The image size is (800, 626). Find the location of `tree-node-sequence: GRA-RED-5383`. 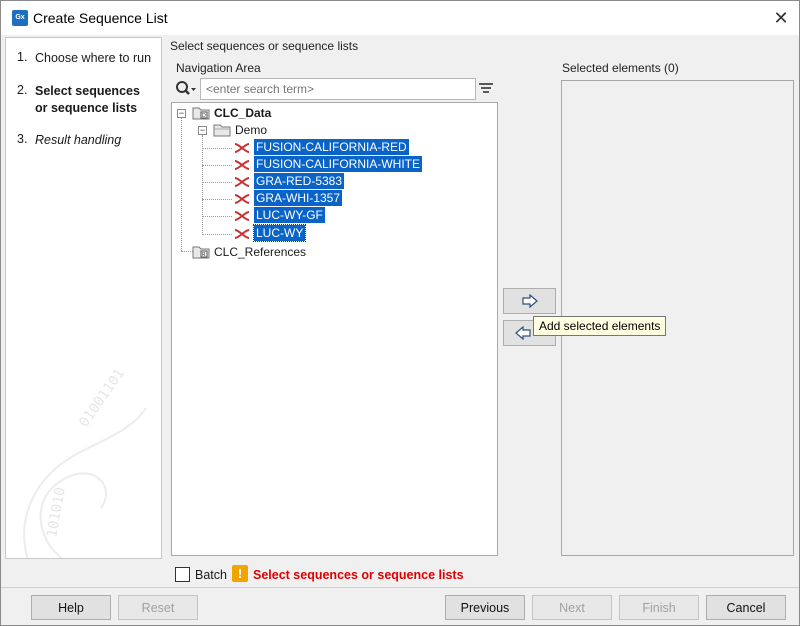

tree-node-sequence: GRA-RED-5383 is located at coordinates (299, 181).